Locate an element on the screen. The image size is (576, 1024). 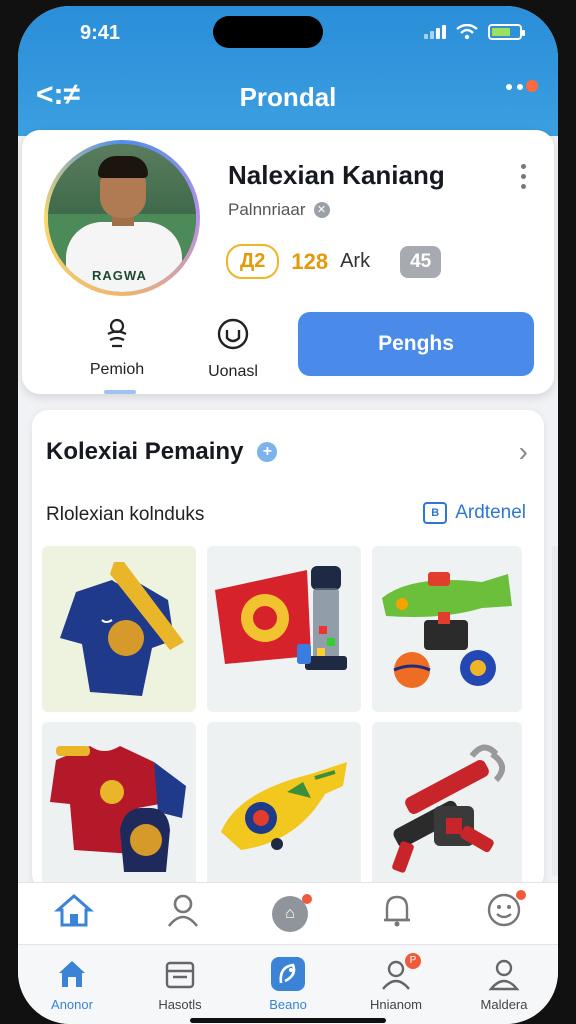
wifi-icon is located at coordinates (467, 32).